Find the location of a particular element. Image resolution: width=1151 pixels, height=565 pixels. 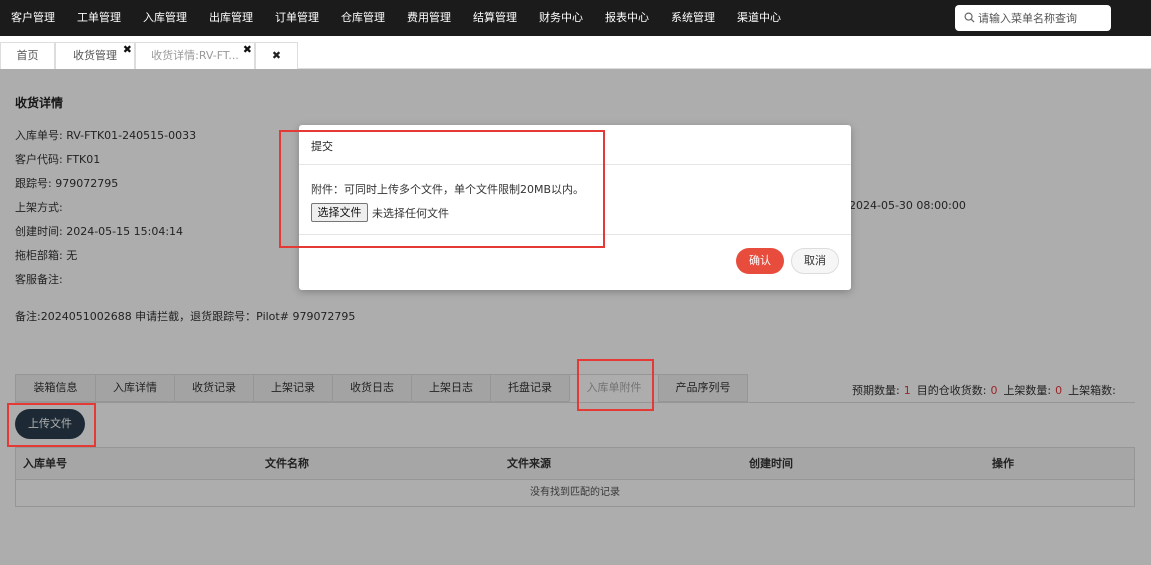

tab-home-label: 首页 is located at coordinates (27, 55).